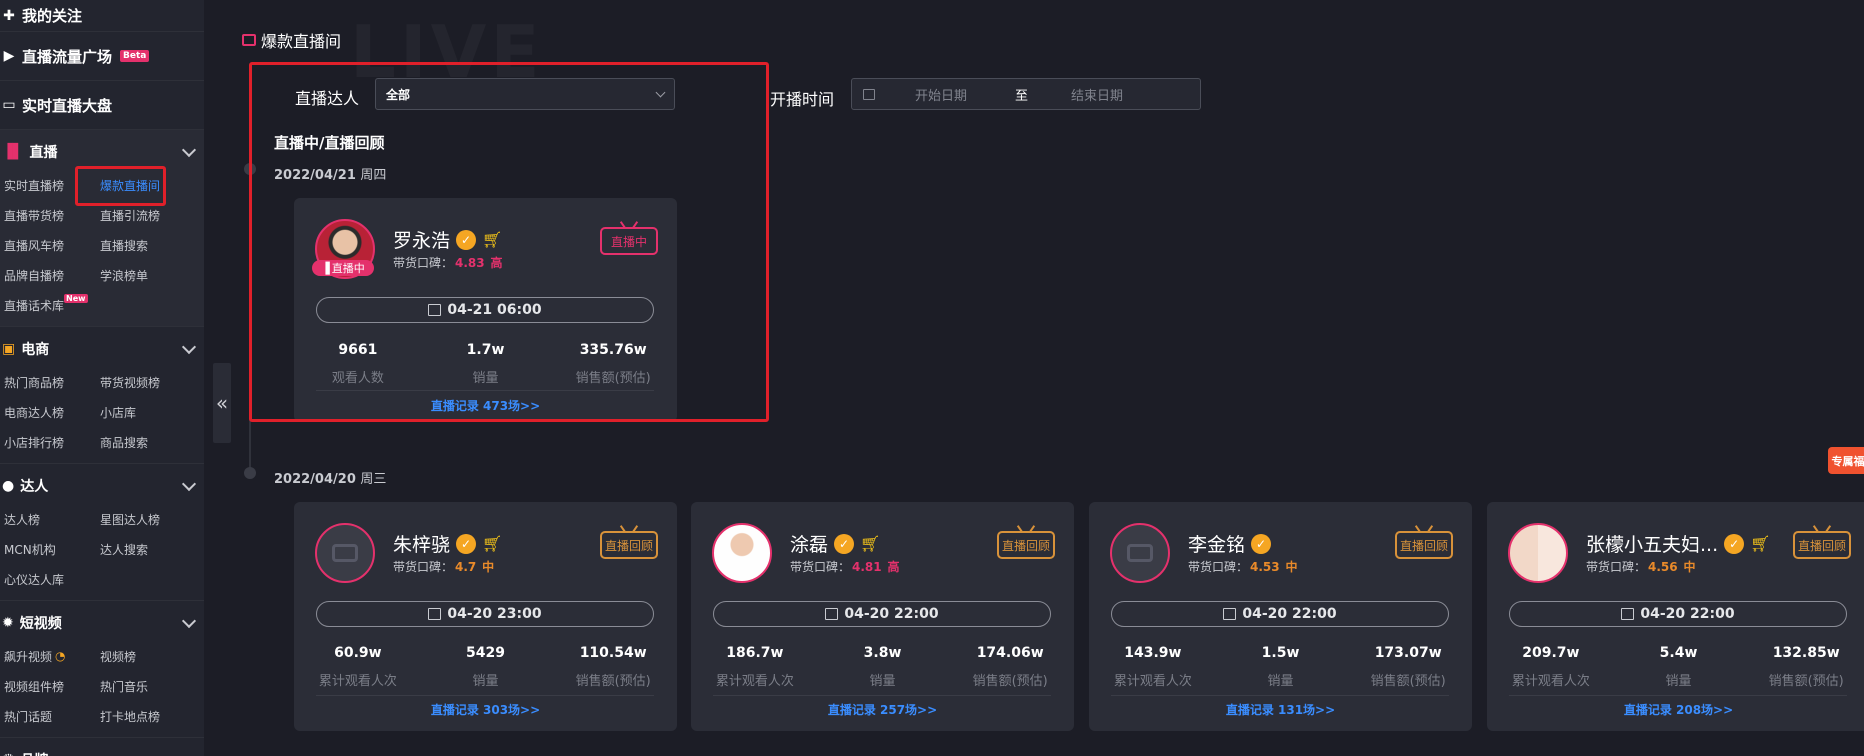 The image size is (1864, 756). Describe the element at coordinates (146, 275) in the screenshot. I see `sidebar-item-xuelang-rank: 学浪榜单` at that location.